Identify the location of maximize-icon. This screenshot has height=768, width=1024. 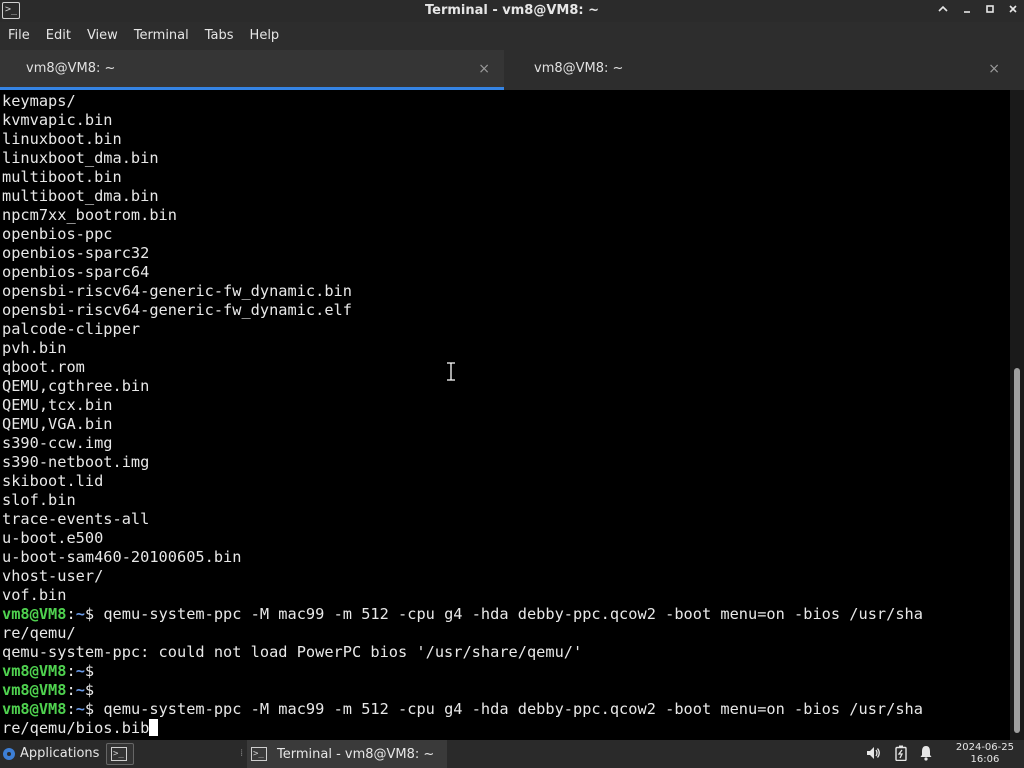
(990, 9).